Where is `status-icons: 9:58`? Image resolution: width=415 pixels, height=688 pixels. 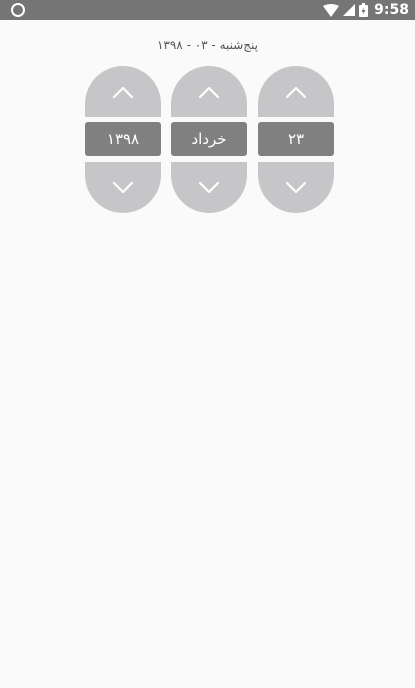
status-icons: 9:58 is located at coordinates (366, 10).